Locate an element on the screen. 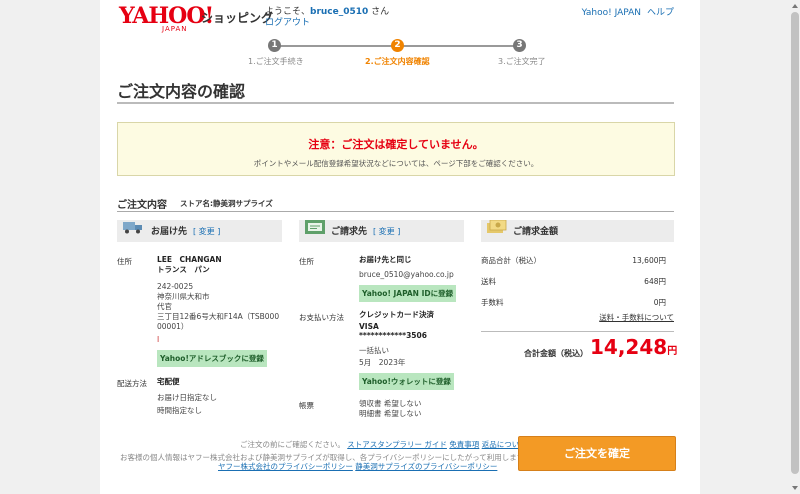 Image resolution: width=800 pixels, height=494 pixels. order-divider is located at coordinates (395, 211).